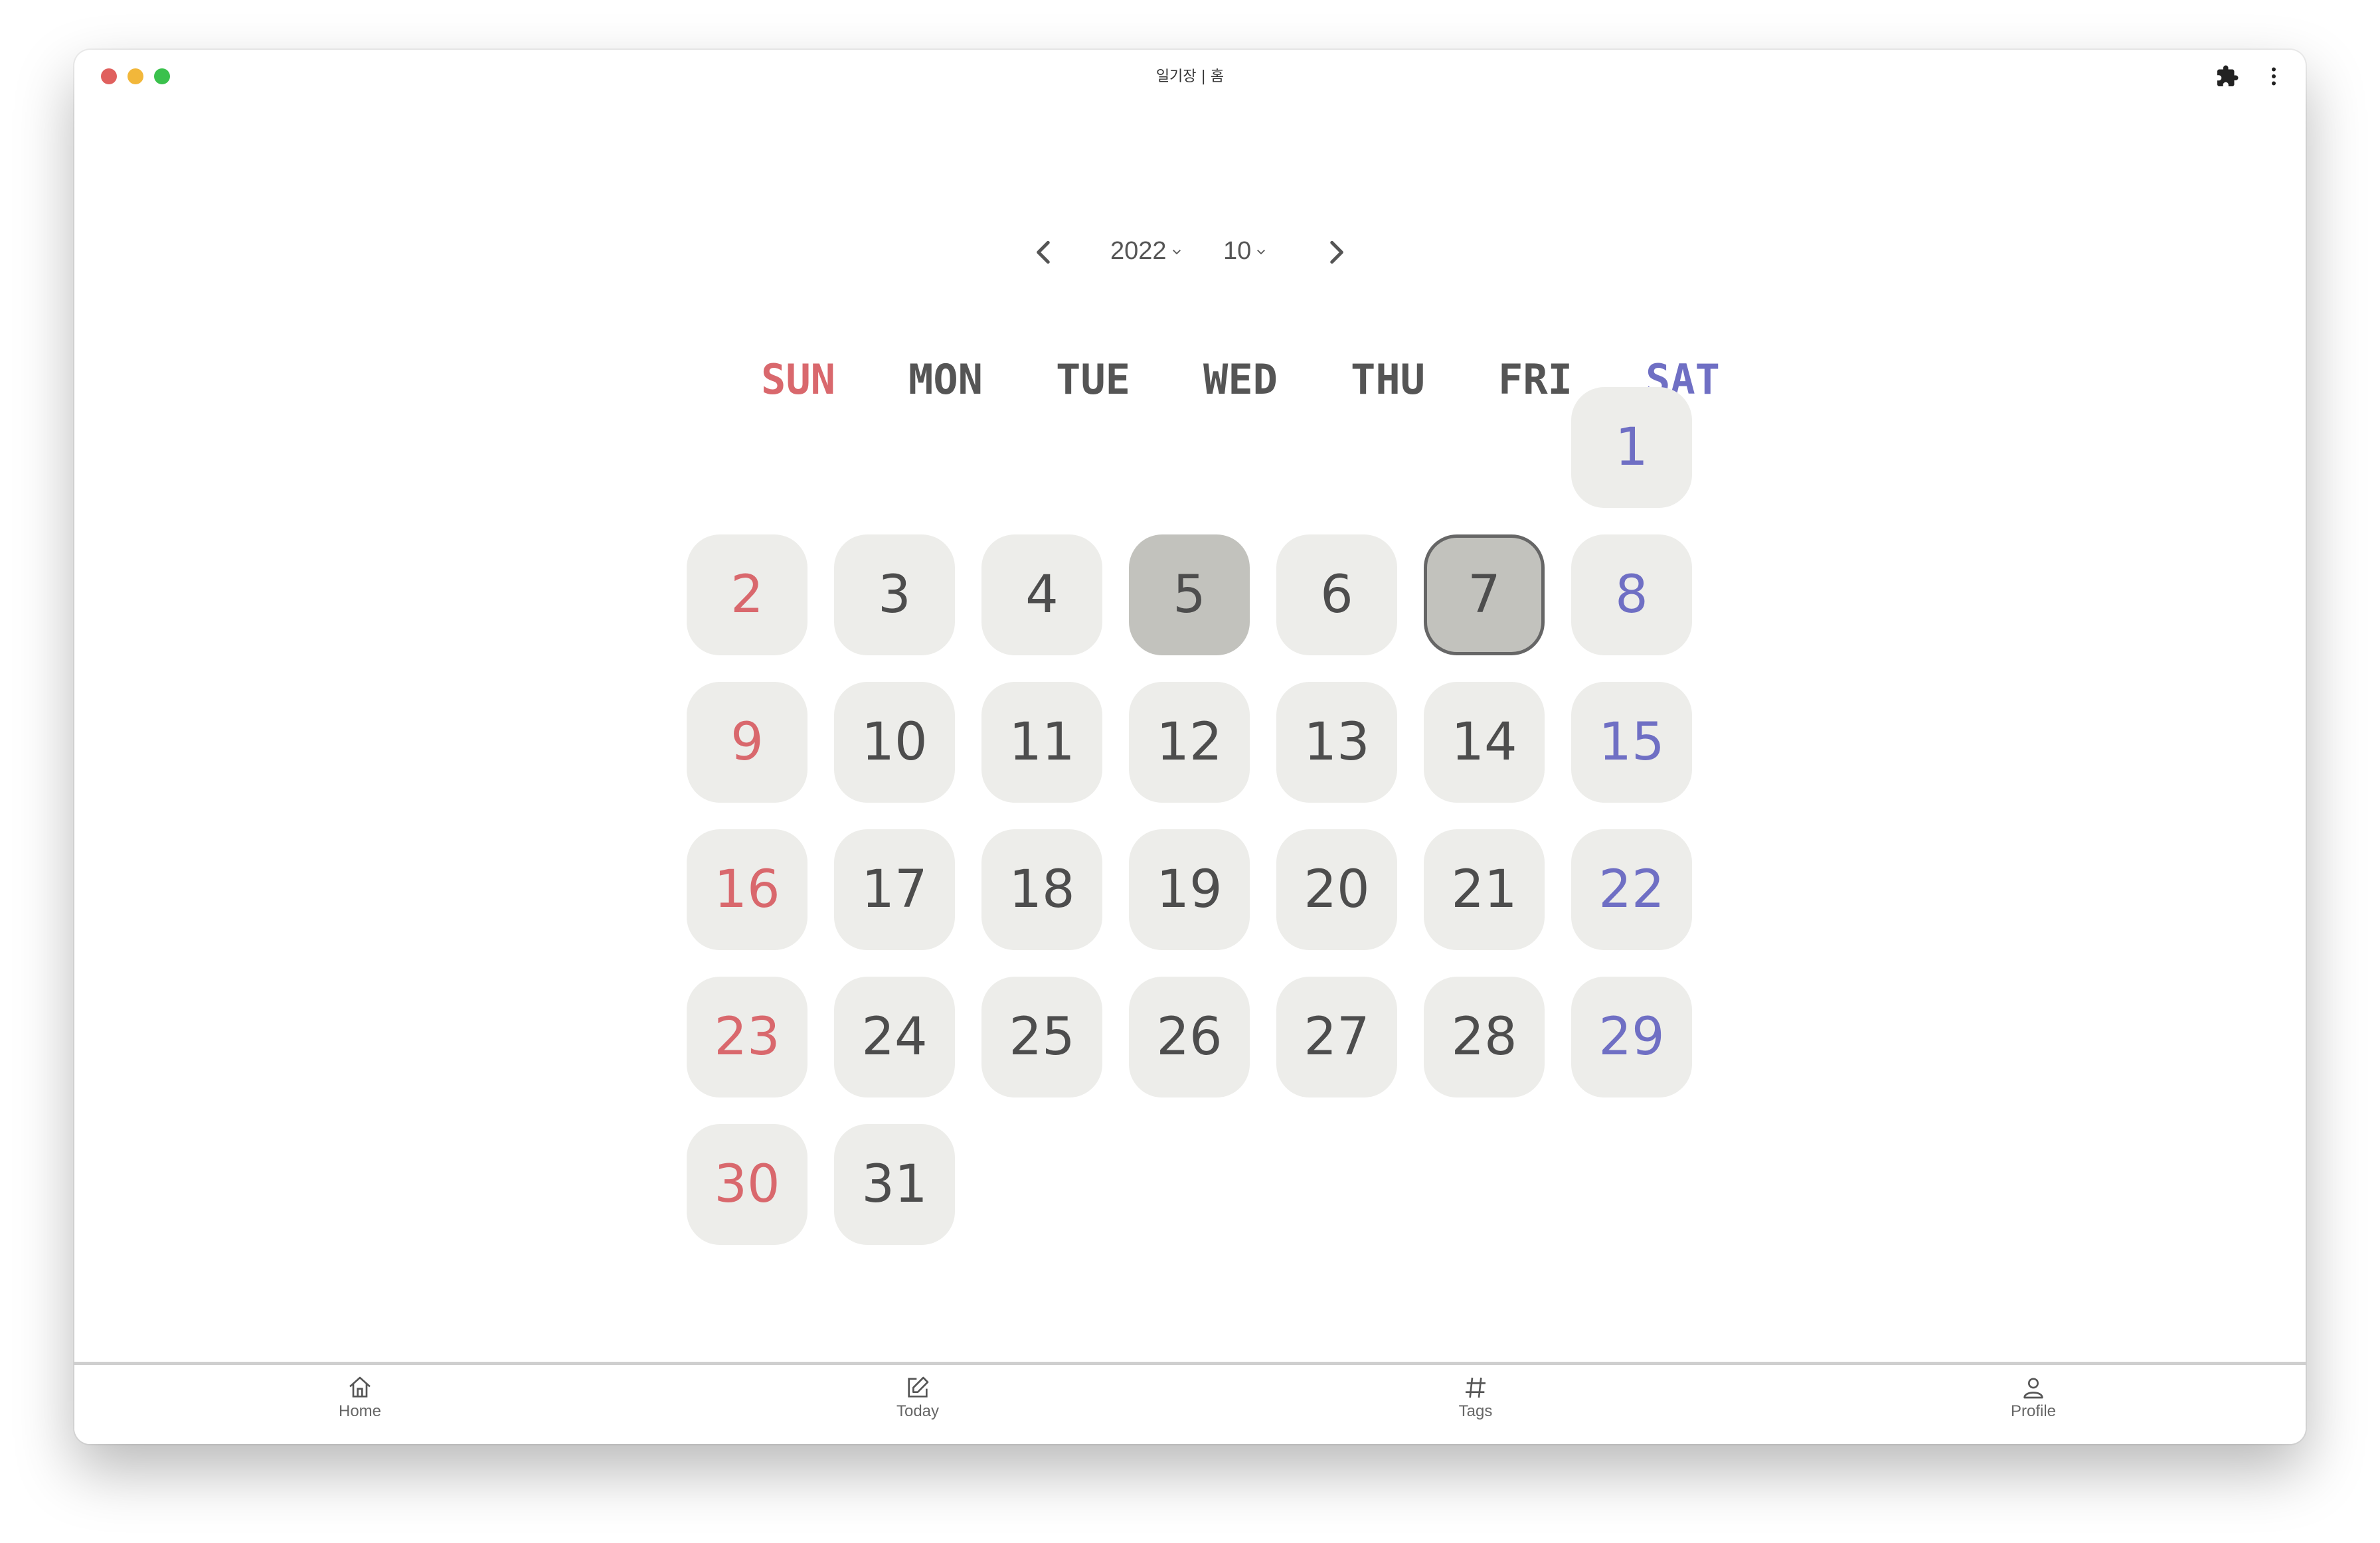  I want to click on month-value: 10, so click(1237, 251).